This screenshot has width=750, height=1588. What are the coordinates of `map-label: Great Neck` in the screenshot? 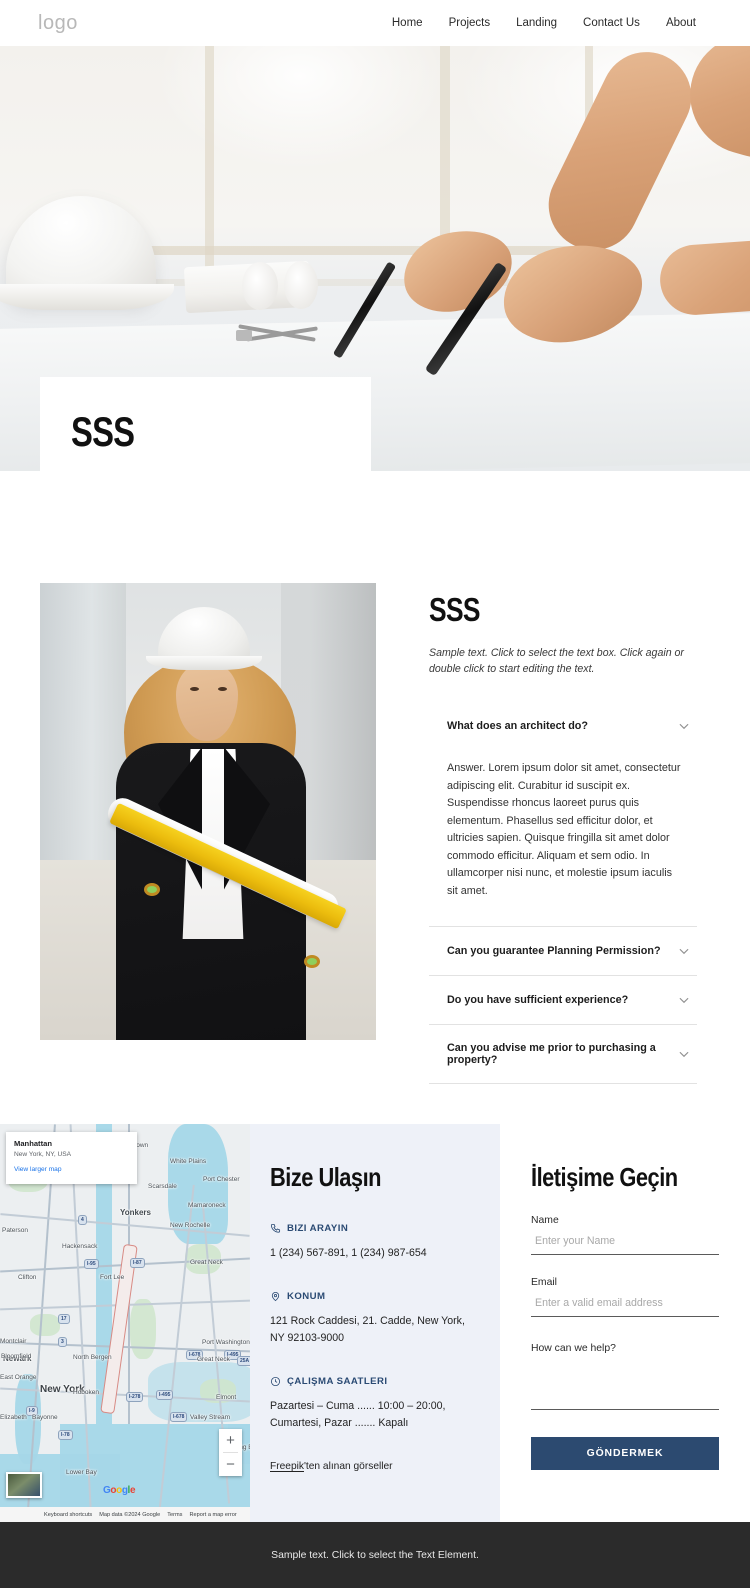 It's located at (213, 1360).